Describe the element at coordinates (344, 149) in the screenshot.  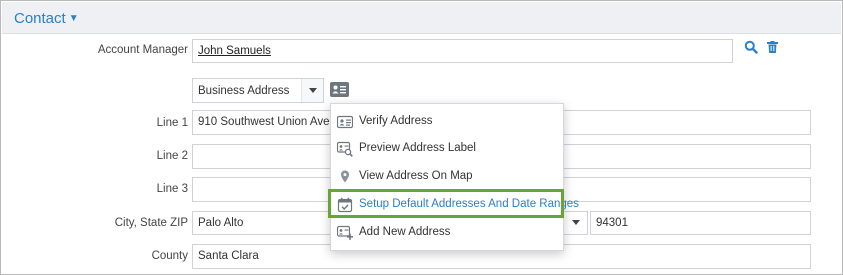
I see `address-card-search-icon` at that location.